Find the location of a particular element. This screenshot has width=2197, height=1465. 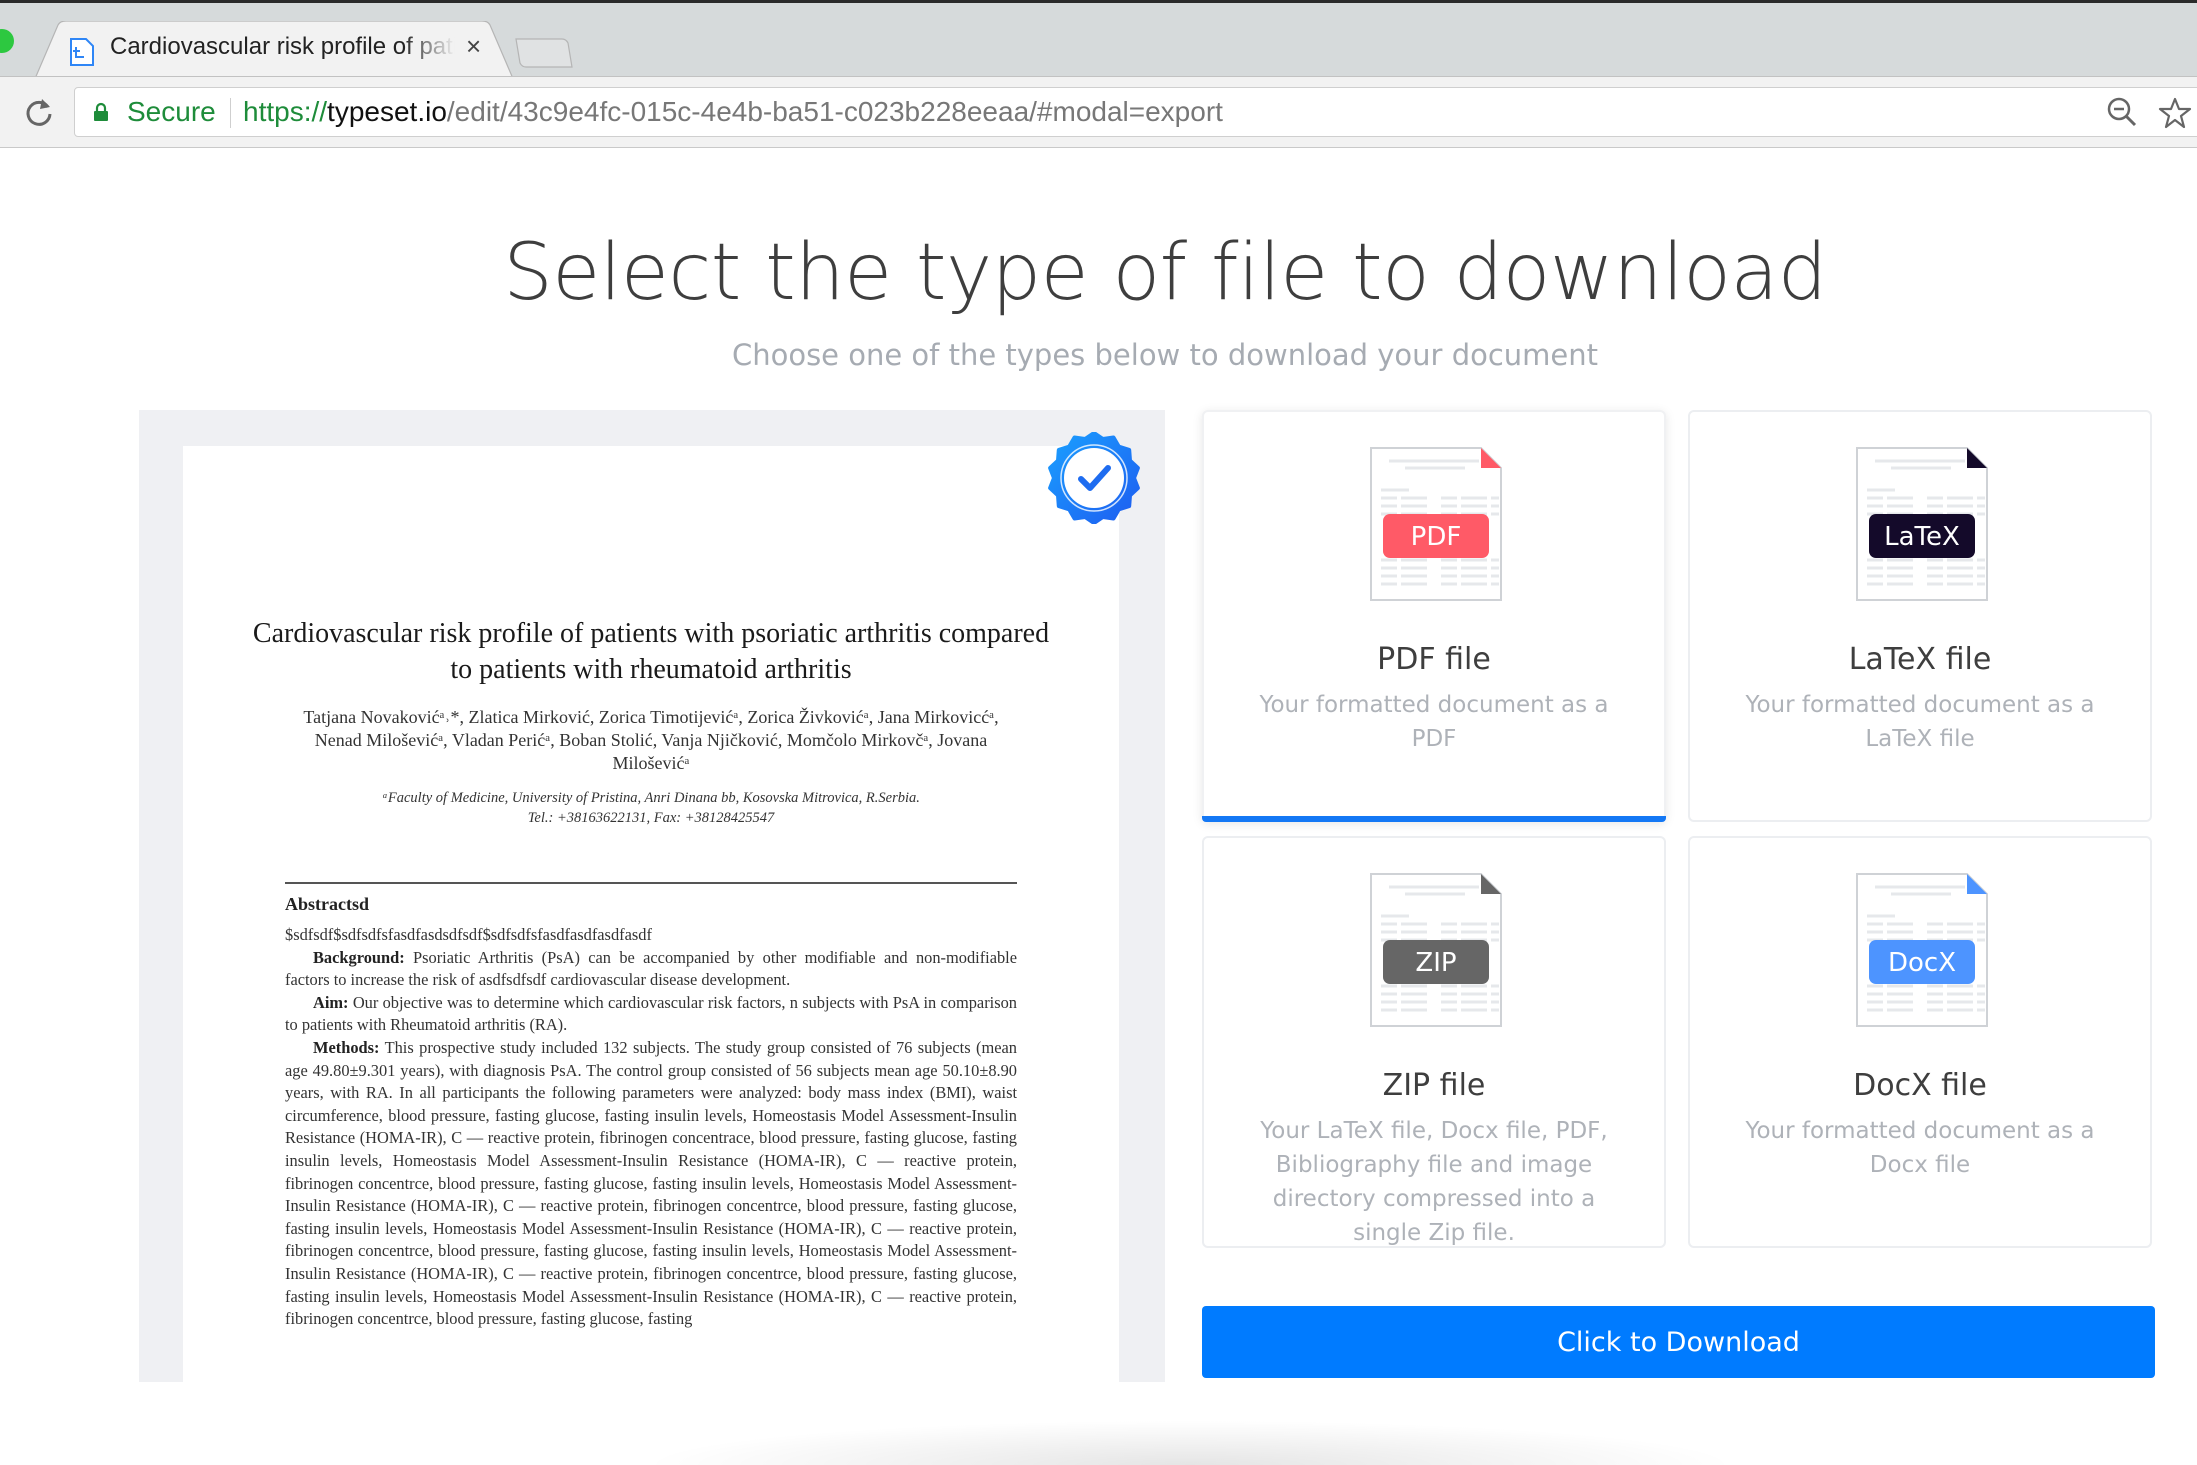

secure-label: Secure is located at coordinates (171, 111).